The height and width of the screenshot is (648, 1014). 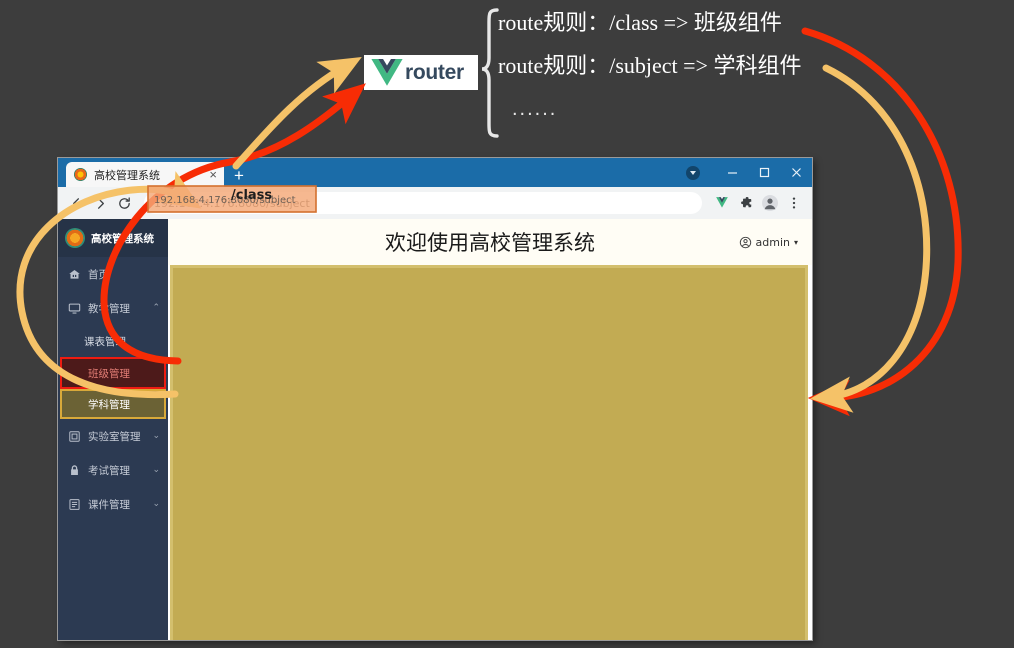 I want to click on sidebar-item-lab: 实验室管理 ⌄, so click(x=113, y=436).